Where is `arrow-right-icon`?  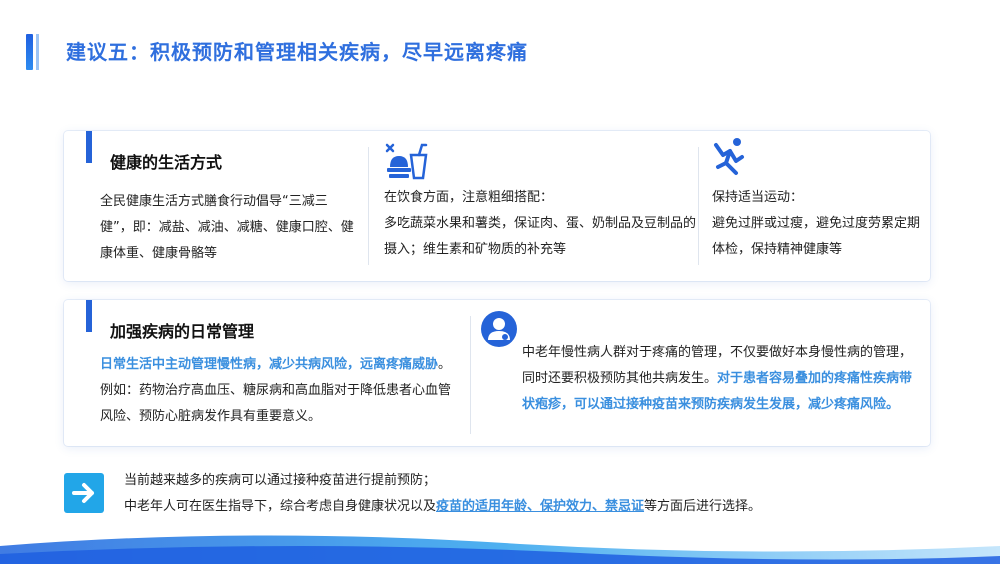
arrow-right-icon is located at coordinates (83, 493).